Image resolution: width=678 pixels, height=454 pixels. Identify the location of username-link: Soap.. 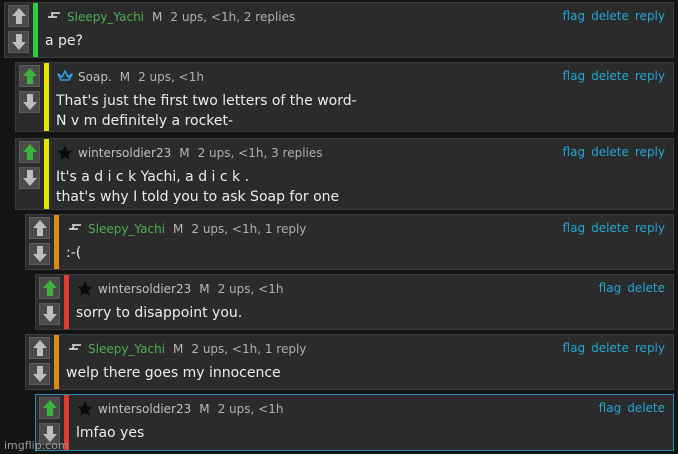
(95, 77).